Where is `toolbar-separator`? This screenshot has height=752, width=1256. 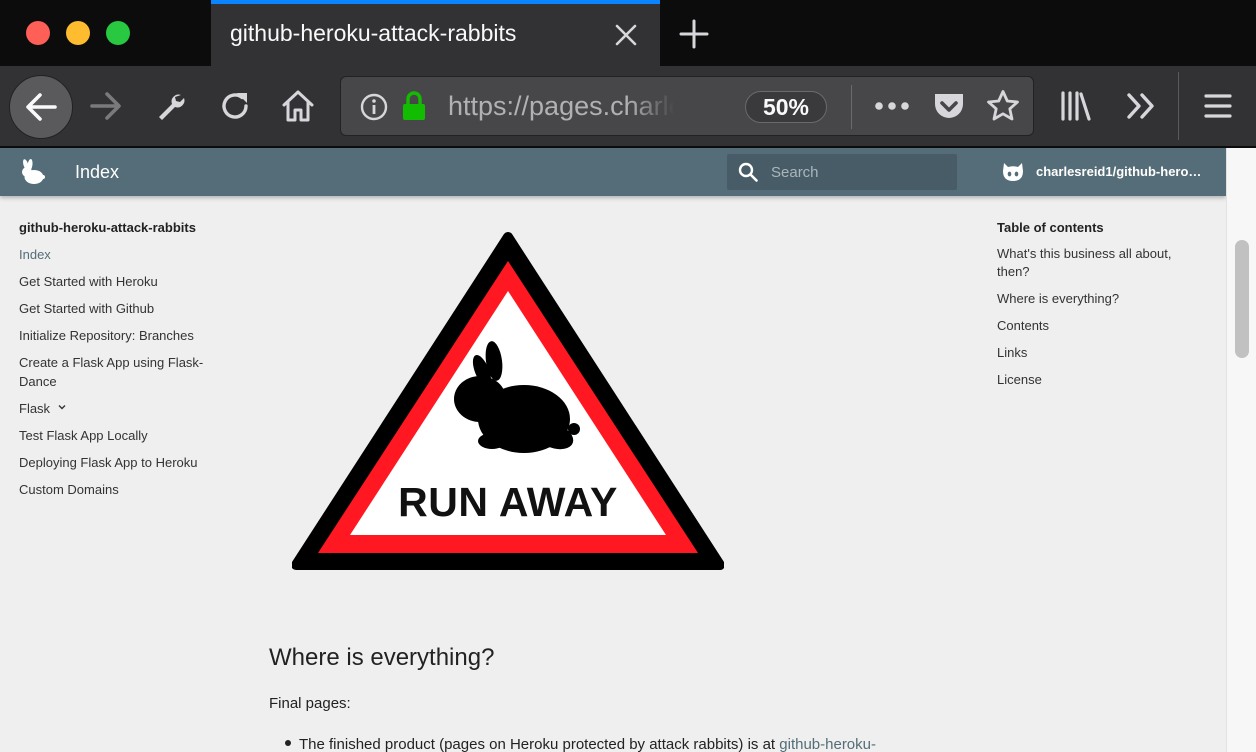
toolbar-separator is located at coordinates (1178, 106).